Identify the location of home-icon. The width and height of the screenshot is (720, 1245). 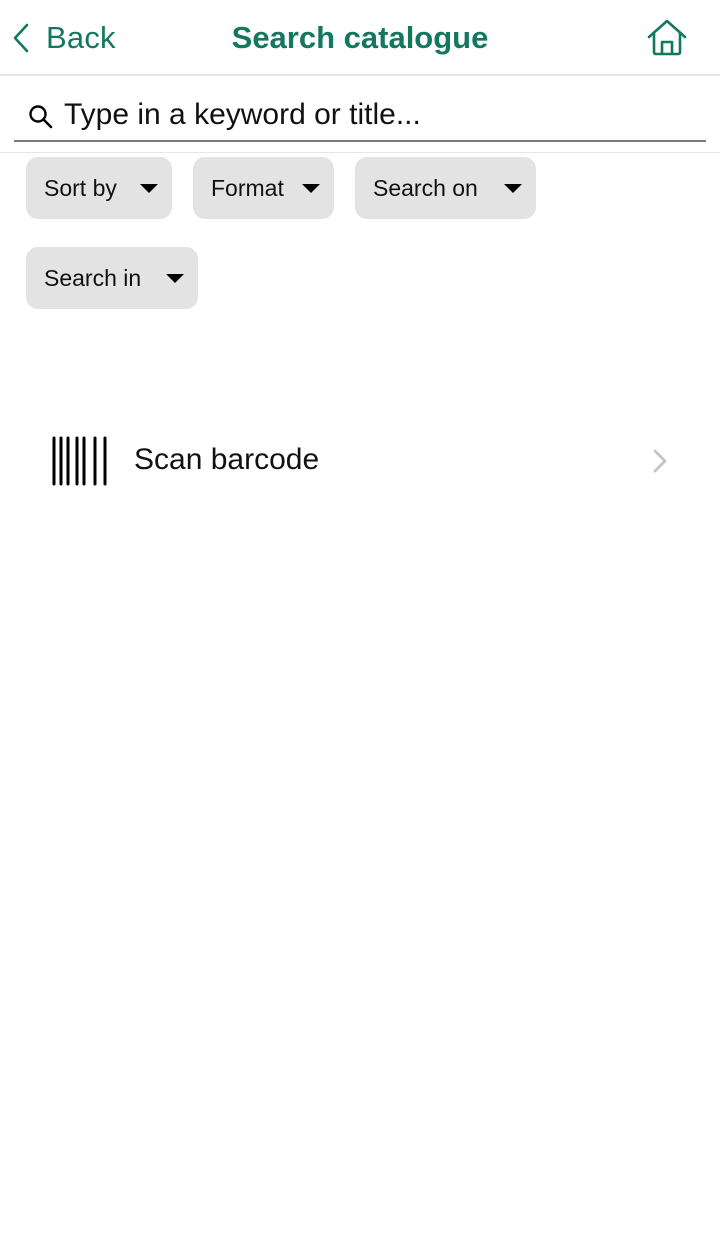
(667, 37).